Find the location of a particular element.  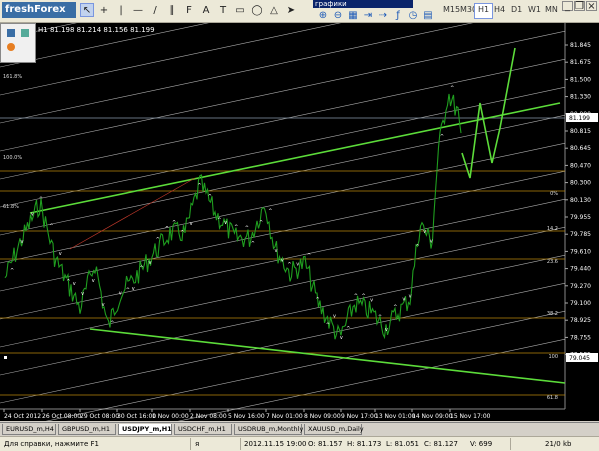

time-tick: 15 Nov 17:00 is located at coordinates (470, 416).